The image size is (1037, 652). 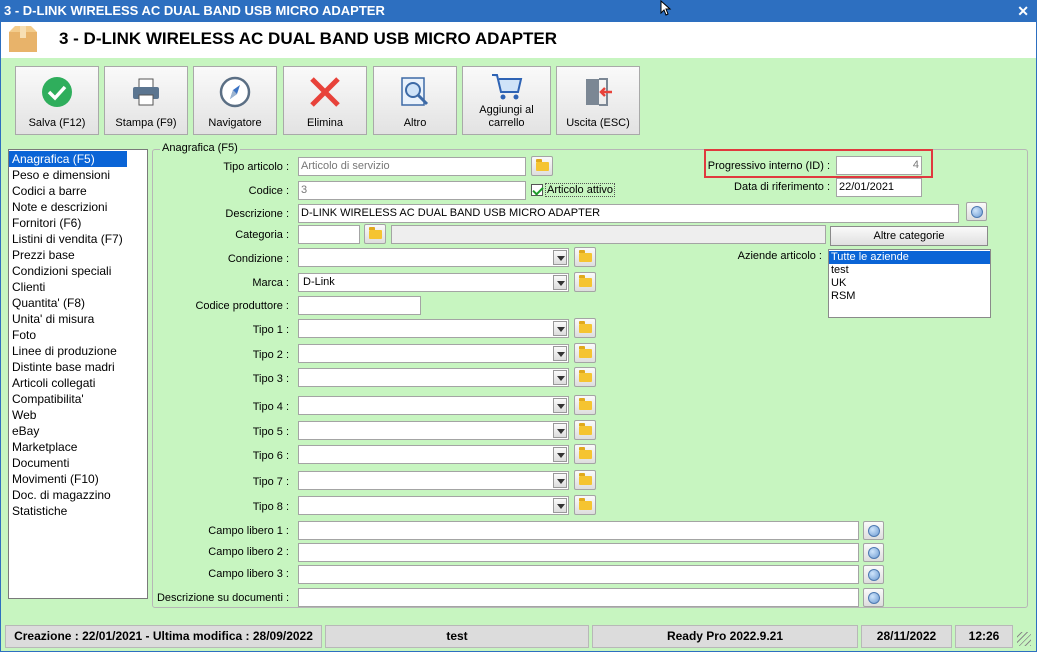 What do you see at coordinates (78, 415) in the screenshot?
I see `sidebar-item-web: Web` at bounding box center [78, 415].